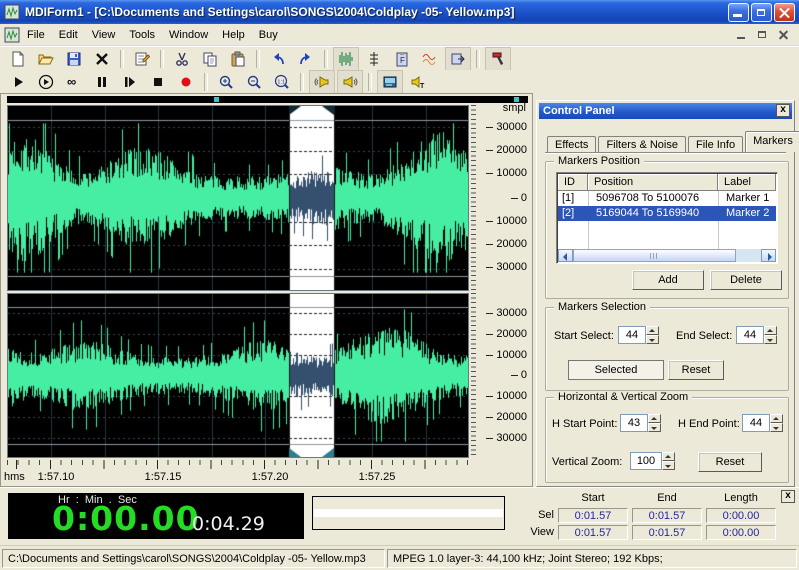 This screenshot has width=799, height=570. I want to click on new-file-button, so click(18, 59).